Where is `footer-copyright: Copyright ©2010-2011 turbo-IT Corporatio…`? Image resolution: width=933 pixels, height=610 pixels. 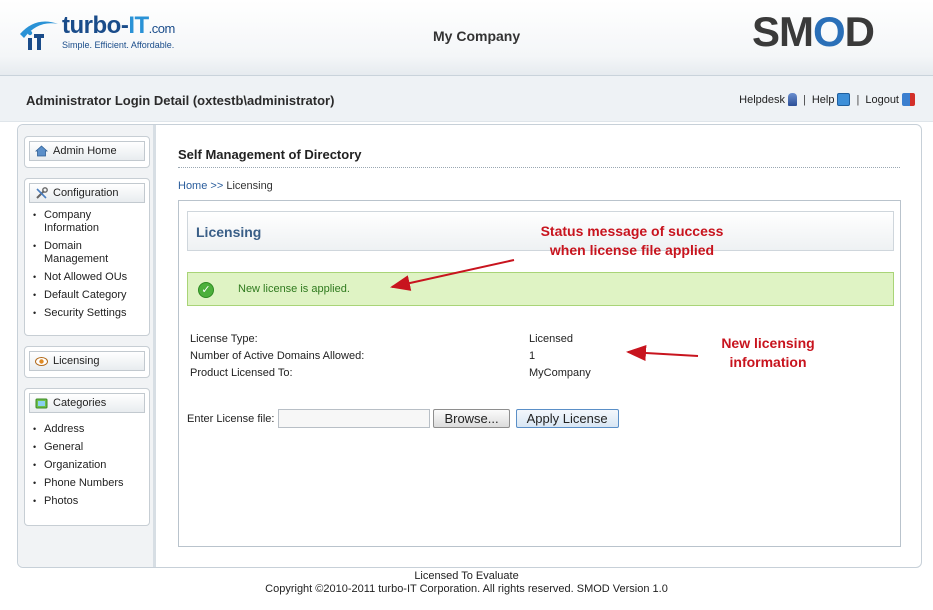
footer-copyright: Copyright ©2010-2011 turbo-IT Corporatio… is located at coordinates (466, 589).